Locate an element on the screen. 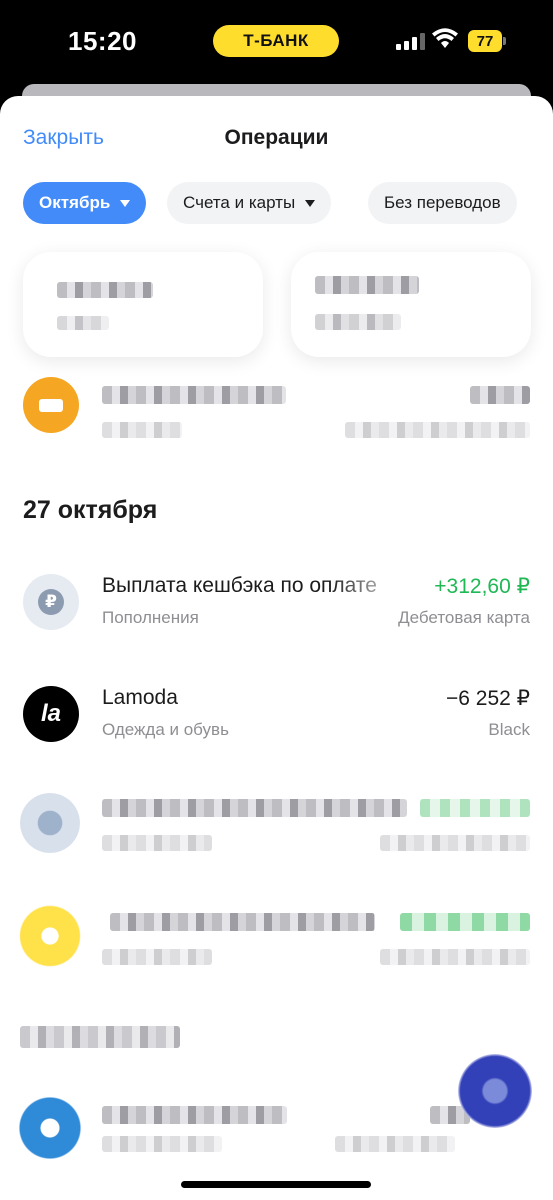 The image size is (553, 1200). operation-category: Пополнения is located at coordinates (150, 617).